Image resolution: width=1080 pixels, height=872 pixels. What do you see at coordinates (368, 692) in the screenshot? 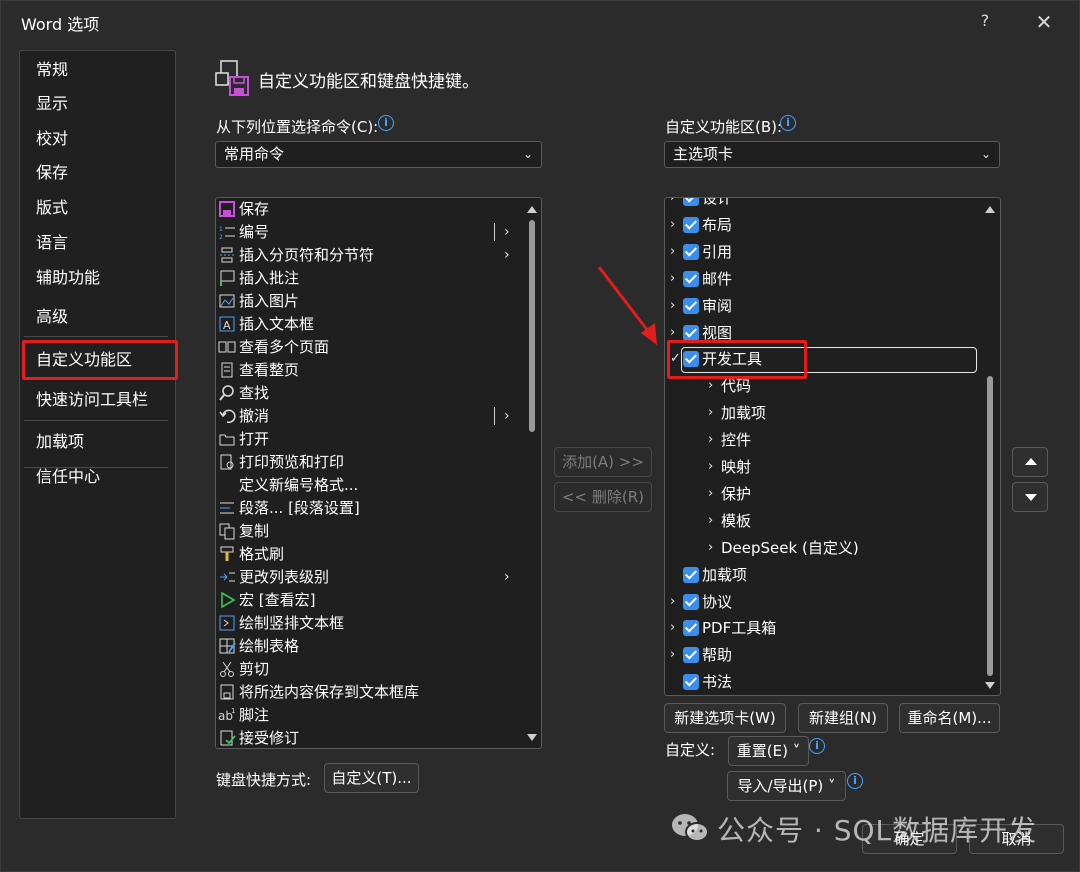
I see `list-item: 将所选内容保存到文本框库` at bounding box center [368, 692].